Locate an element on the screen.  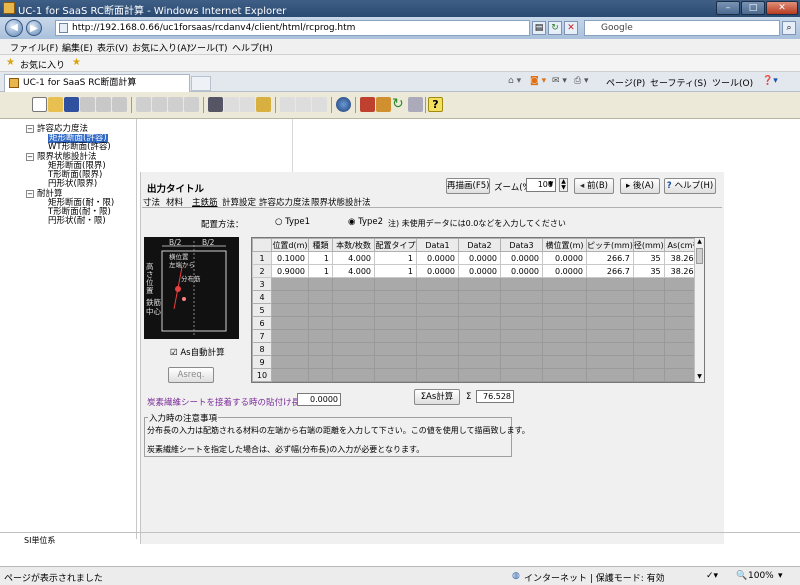
add-favorite-icon: ★ is located at coordinates (76, 62).